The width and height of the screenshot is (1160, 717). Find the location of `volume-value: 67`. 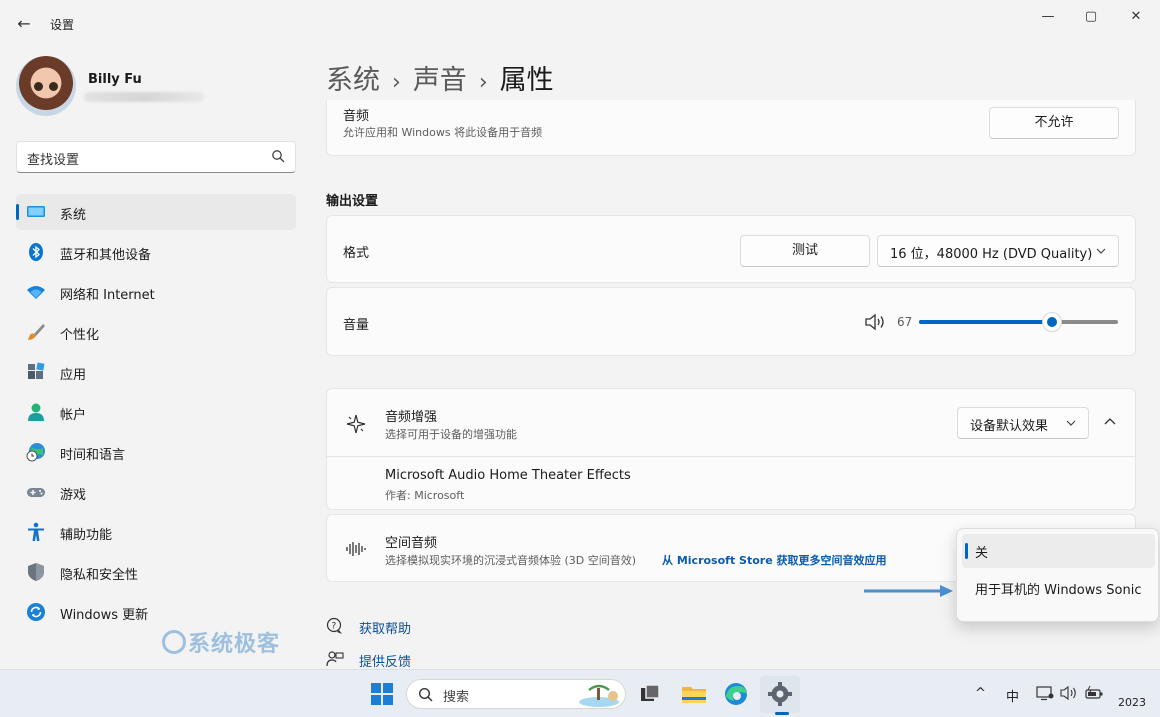

volume-value: 67 is located at coordinates (905, 322).